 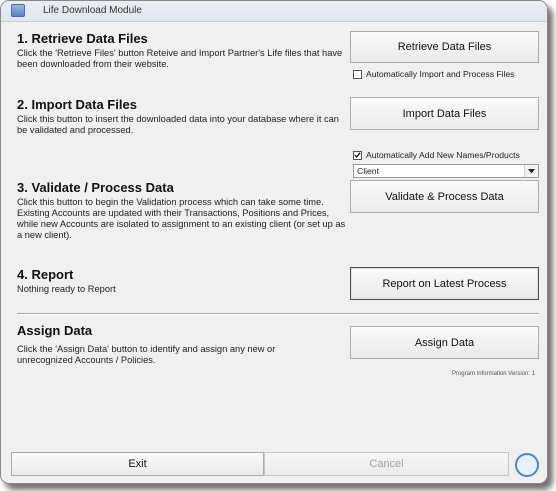 I want to click on auto-add-names-checkbox, so click(x=357, y=155).